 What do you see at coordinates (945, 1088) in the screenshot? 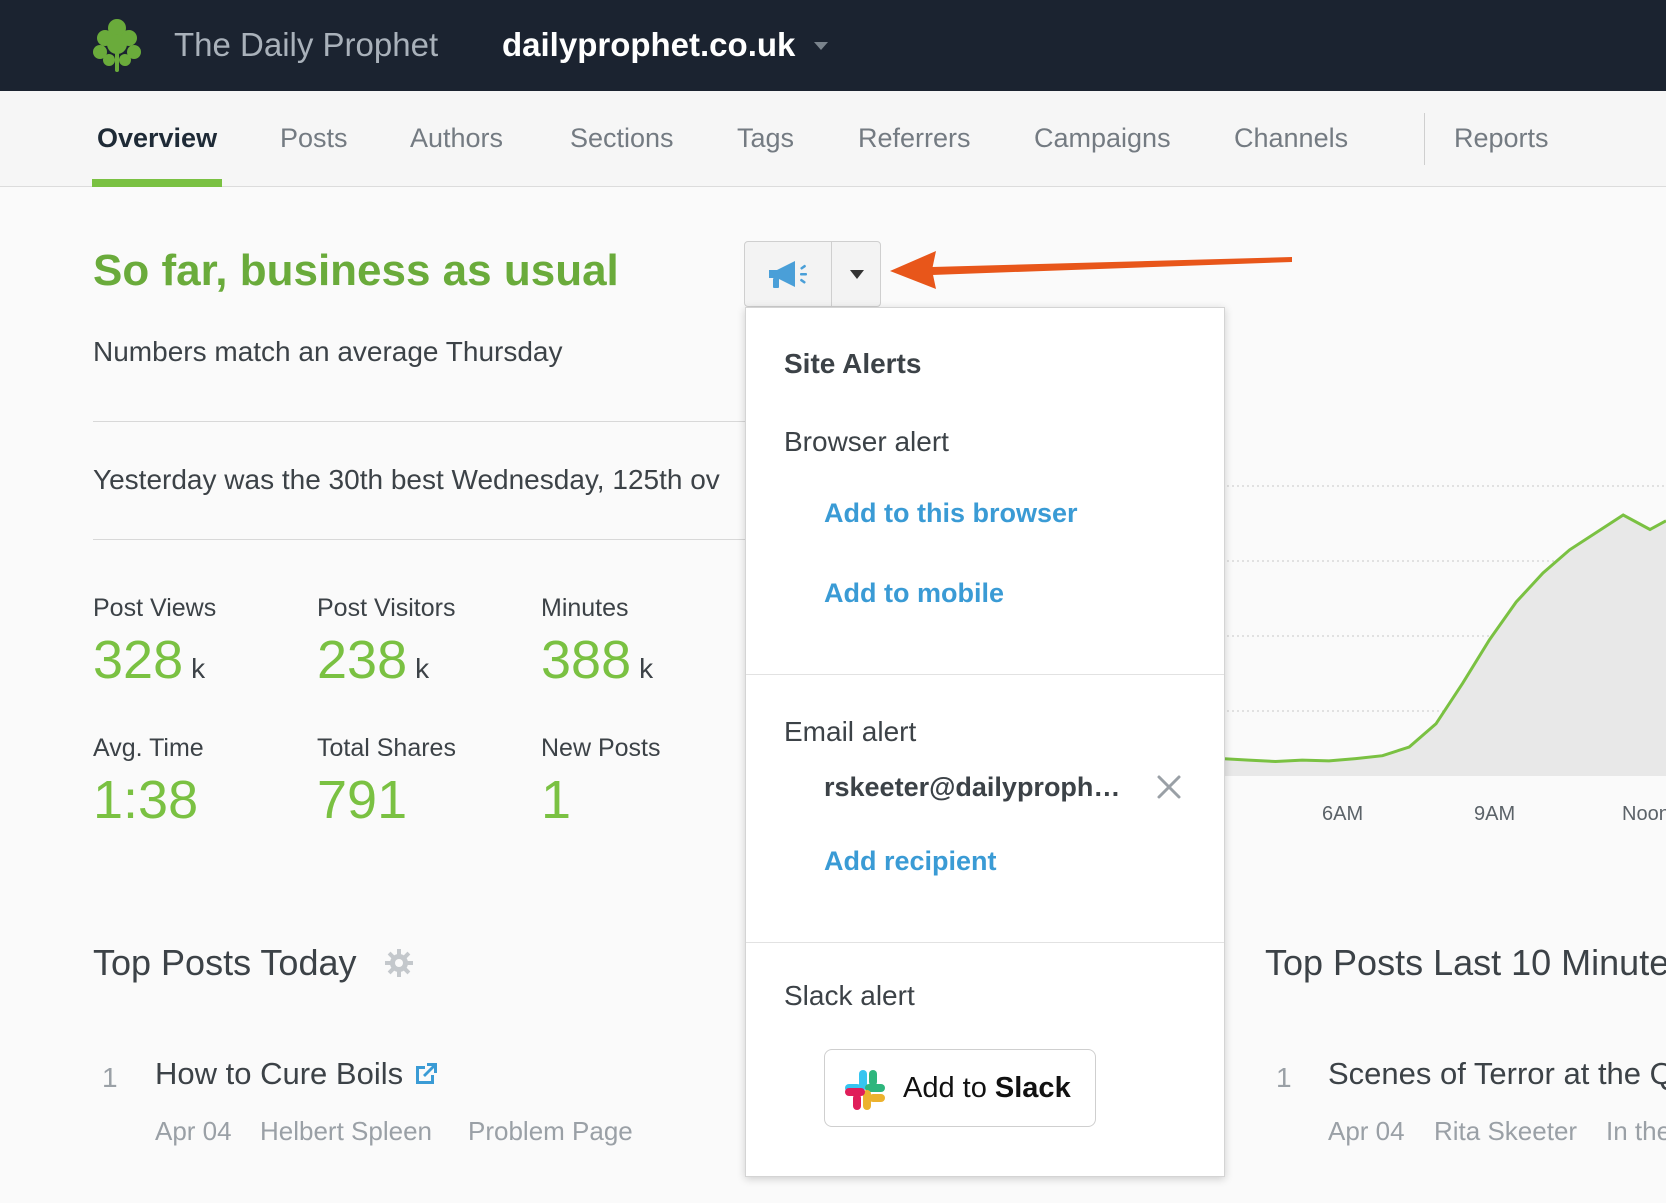
I see `slack-button-prefix: Add to` at bounding box center [945, 1088].